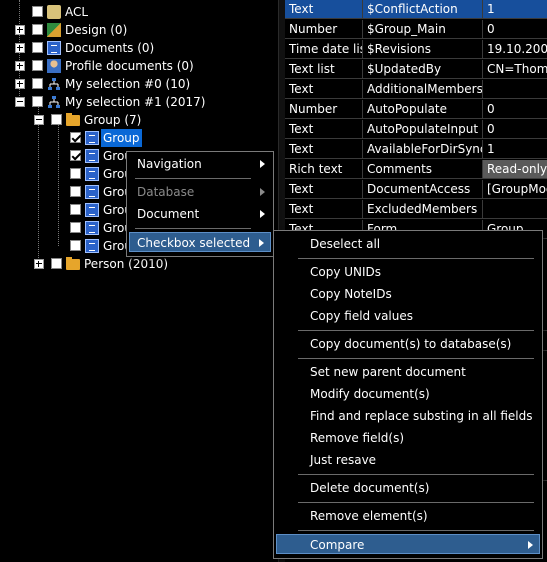 This screenshot has width=547, height=562. What do you see at coordinates (407, 316) in the screenshot?
I see `menu-item-copy-field-values: Copy field values` at bounding box center [407, 316].